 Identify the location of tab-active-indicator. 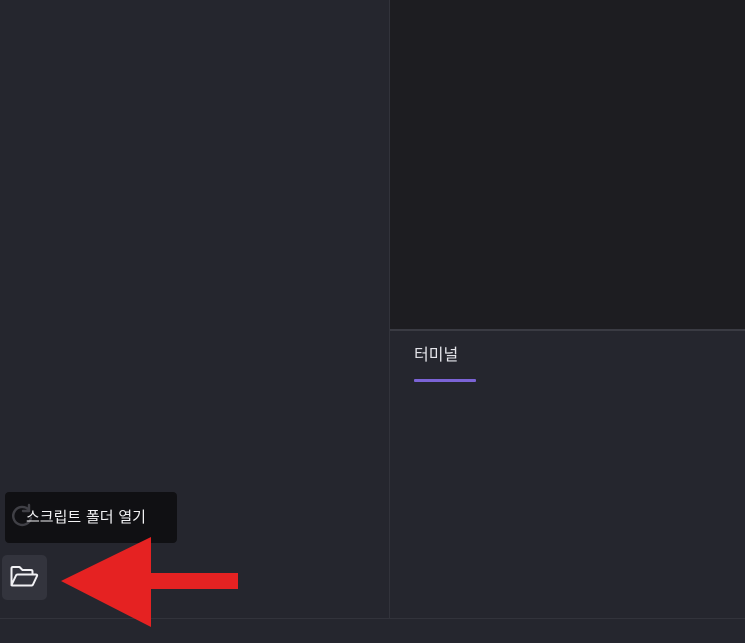
(445, 380).